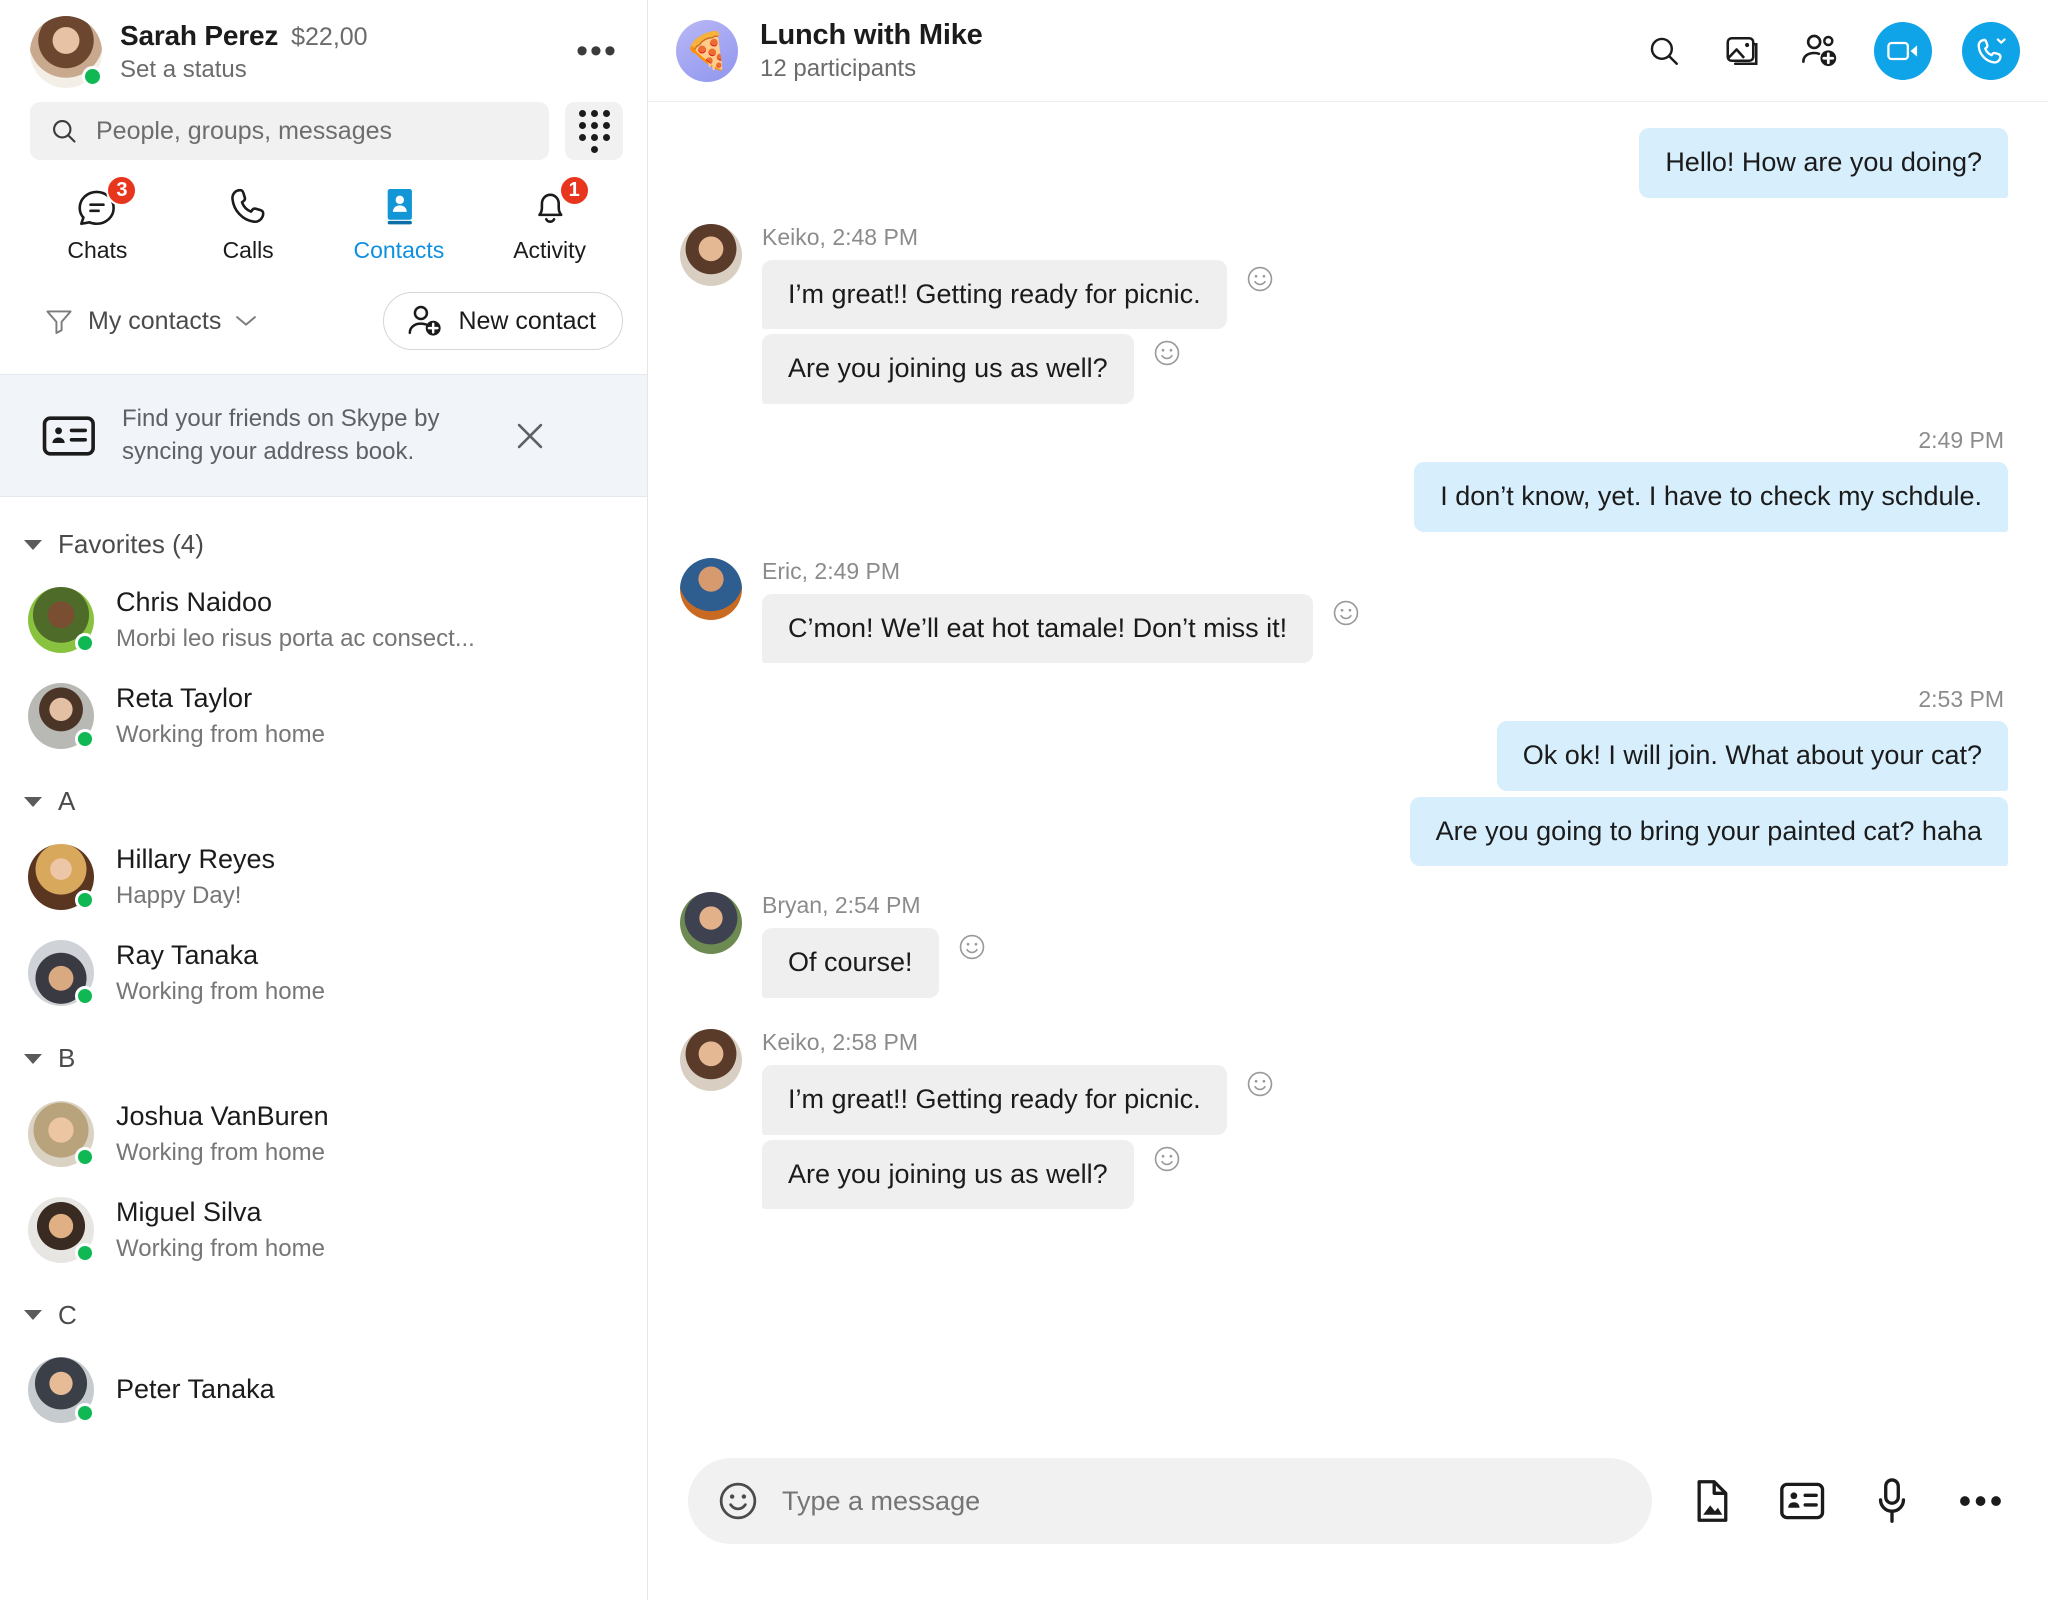 The width and height of the screenshot is (2048, 1600). I want to click on my-contacts-filter-dropdown: My contacts, so click(150, 321).